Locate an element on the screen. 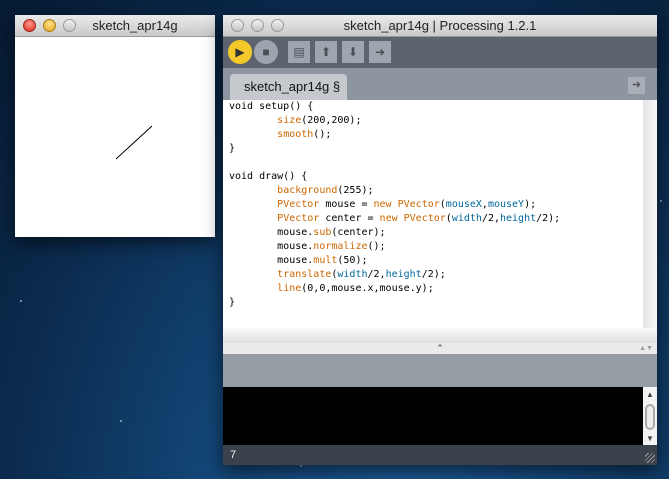  code-token: (255); is located at coordinates (355, 190).